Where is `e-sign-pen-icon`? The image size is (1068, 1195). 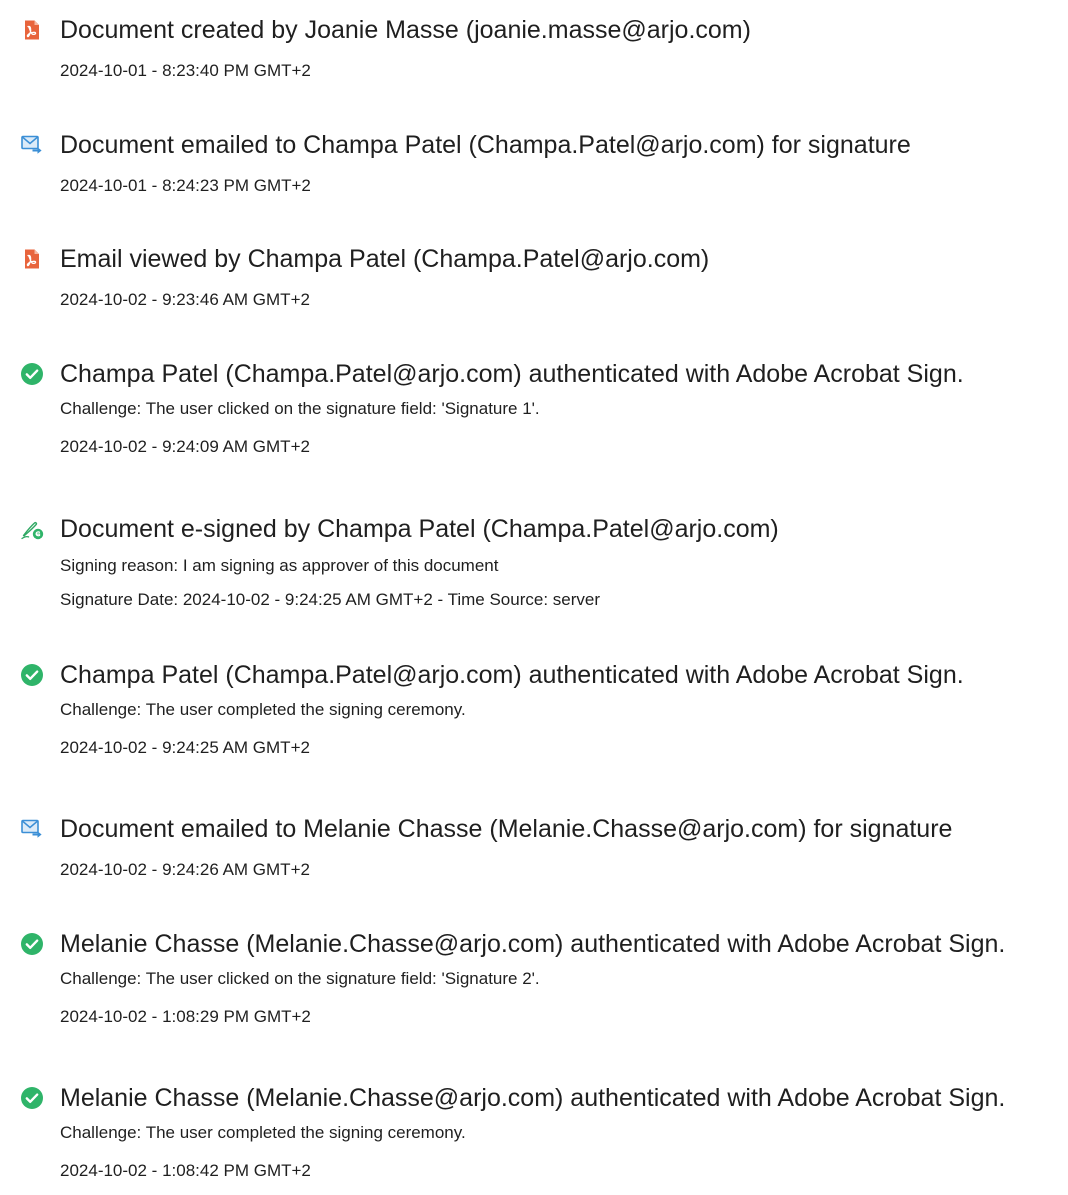 e-sign-pen-icon is located at coordinates (32, 529).